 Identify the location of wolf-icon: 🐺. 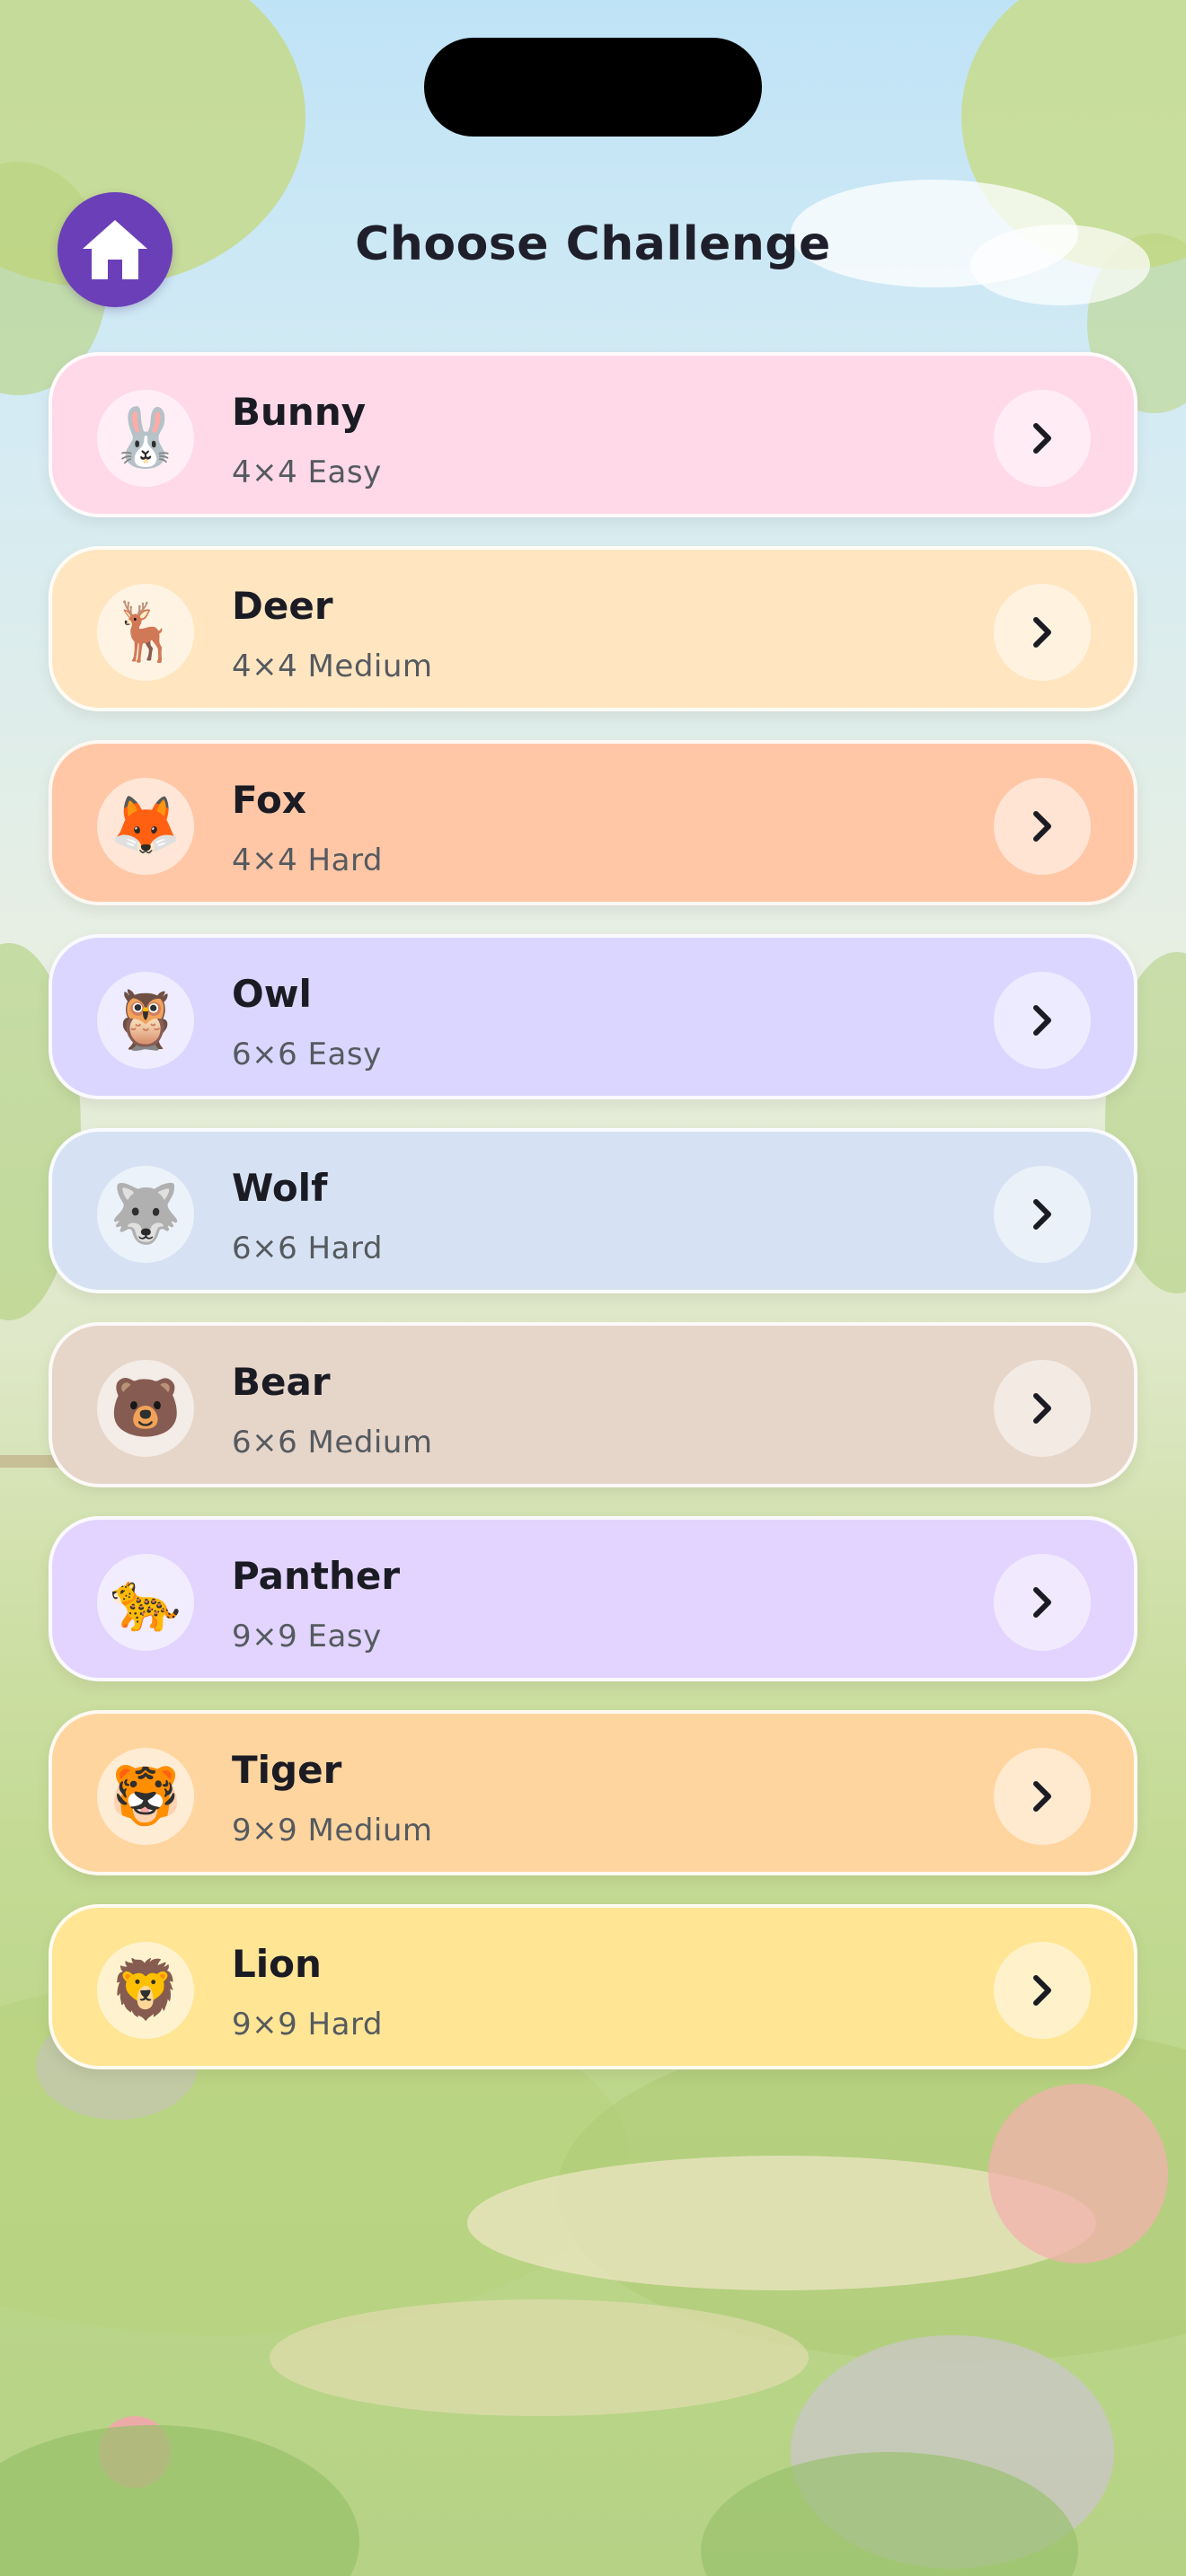
(145, 1214).